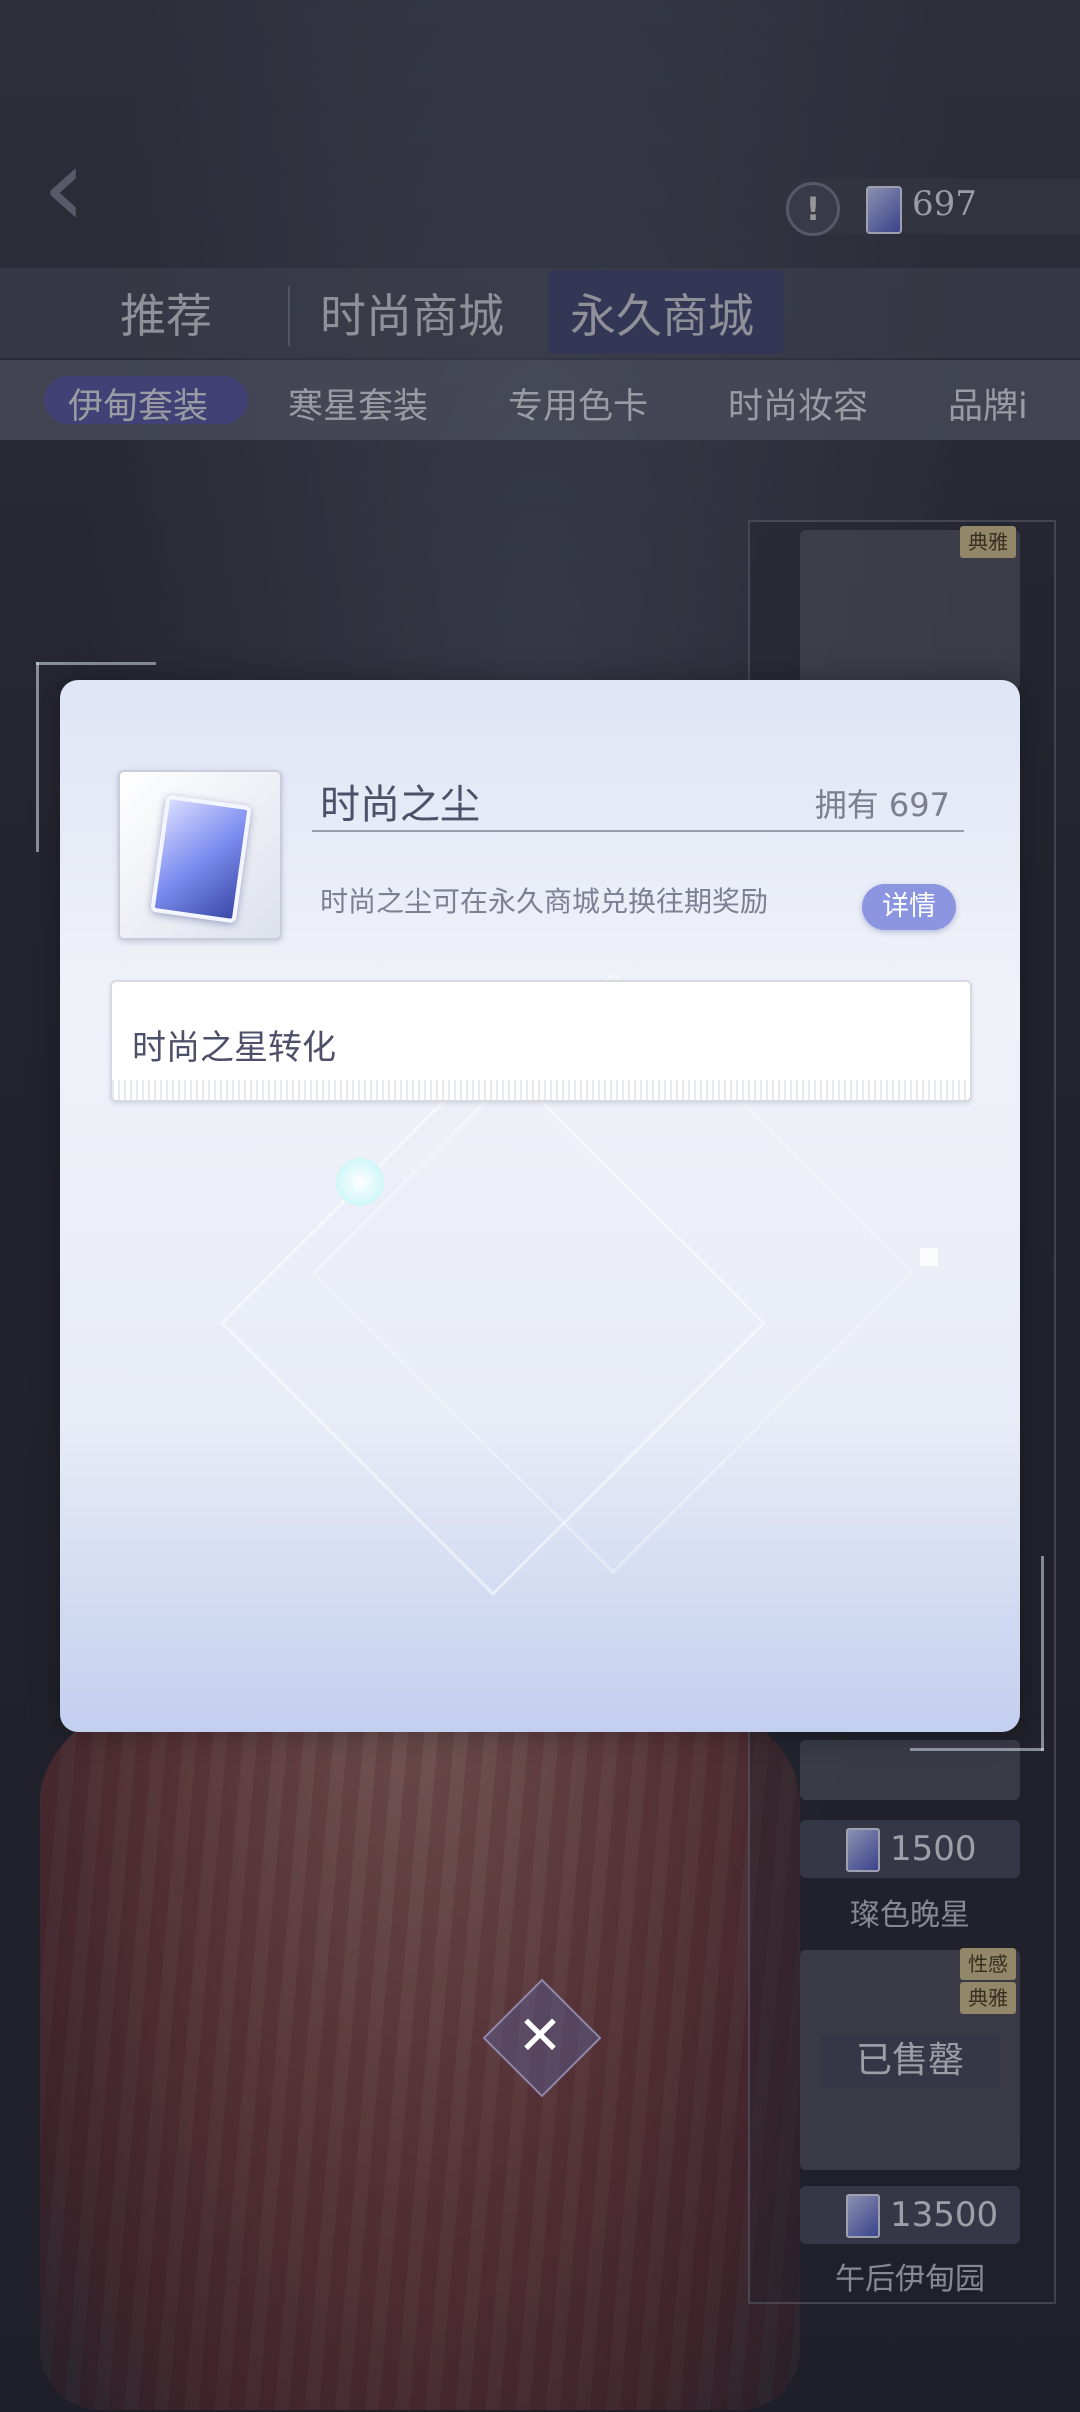  Describe the element at coordinates (638, 831) in the screenshot. I see `title-divider` at that location.